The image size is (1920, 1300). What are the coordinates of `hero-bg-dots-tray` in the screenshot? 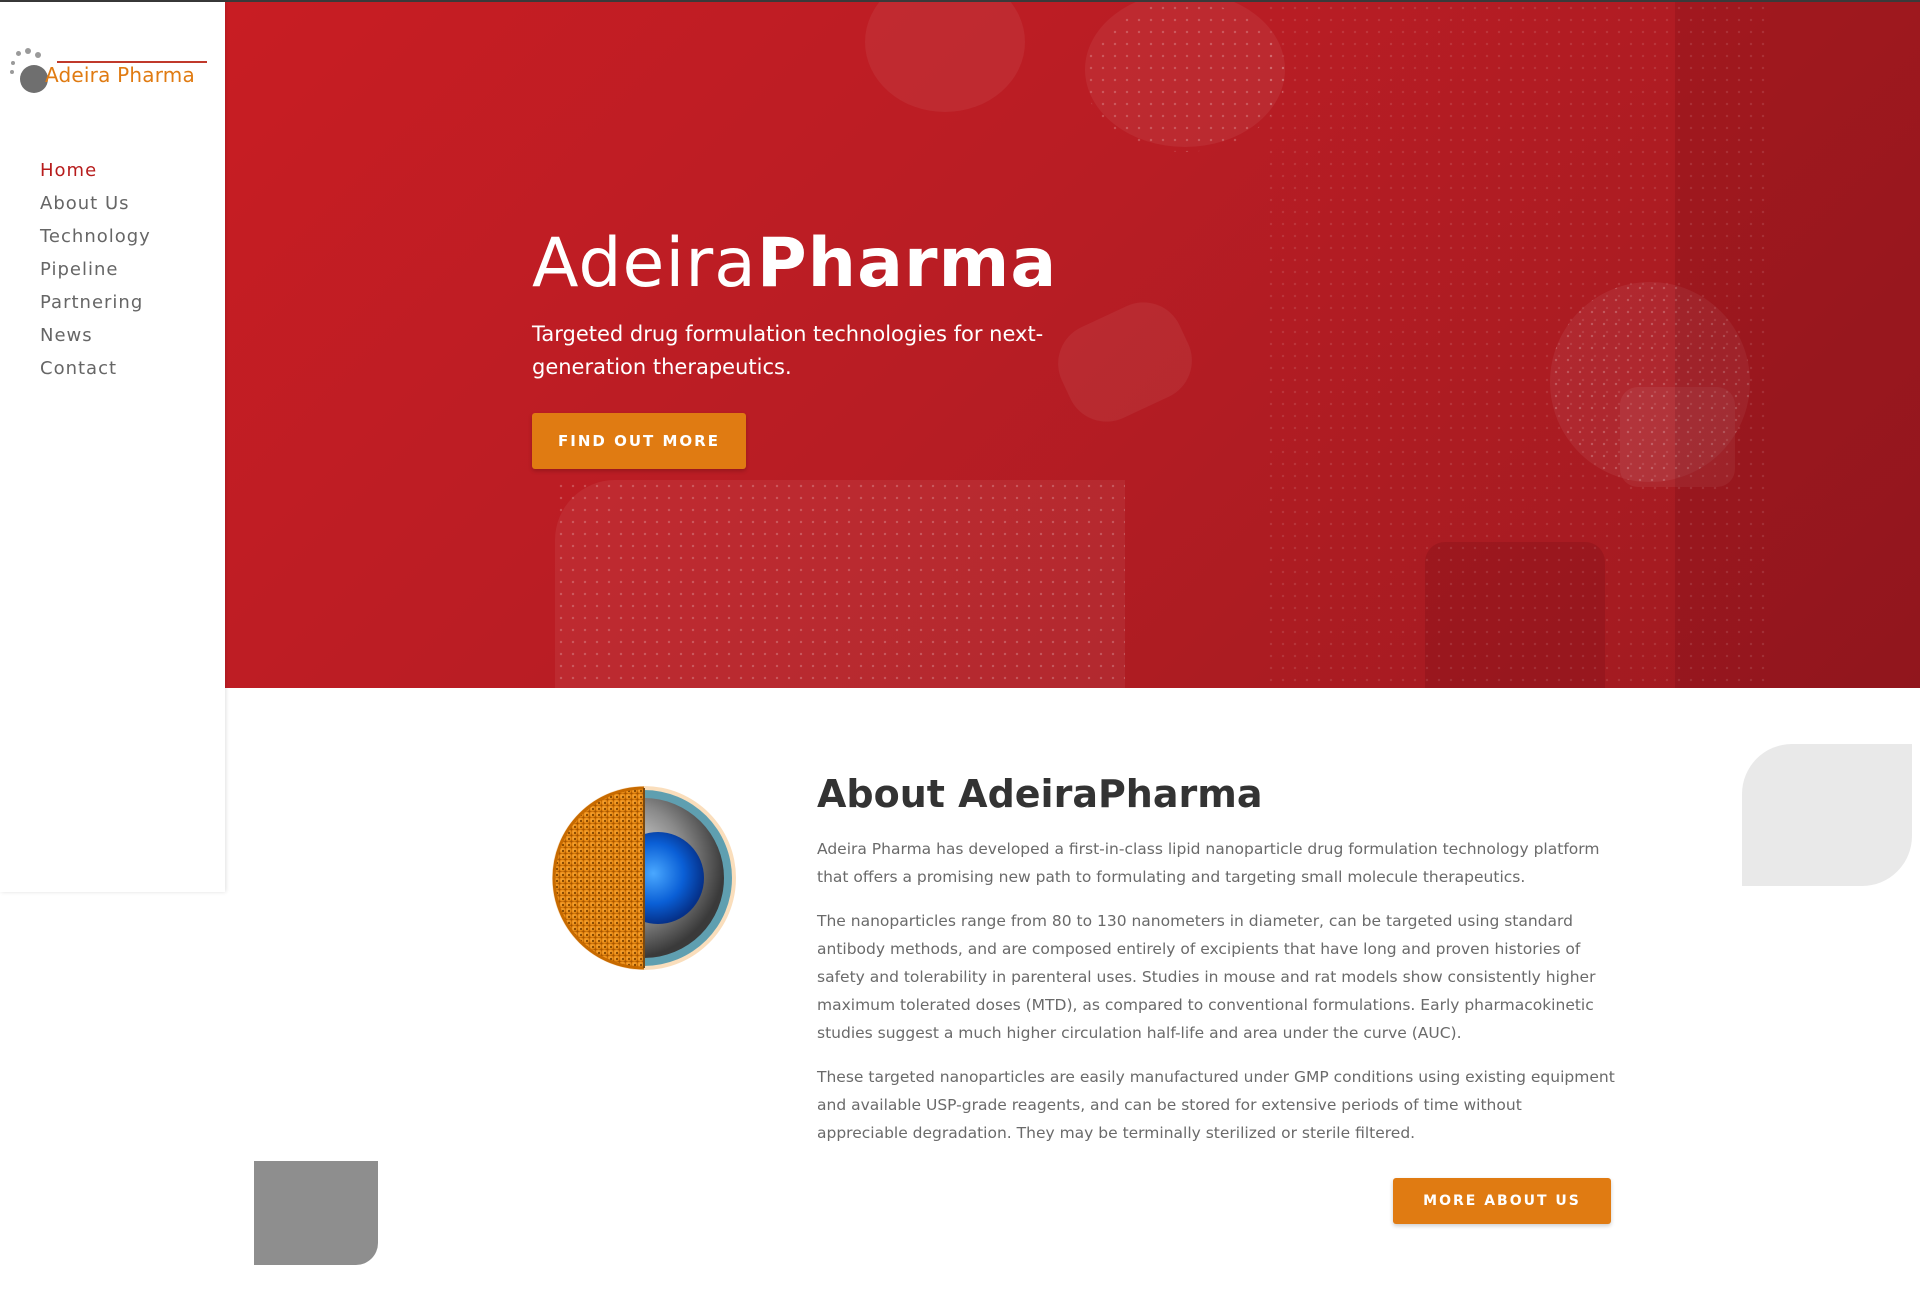 It's located at (840, 584).